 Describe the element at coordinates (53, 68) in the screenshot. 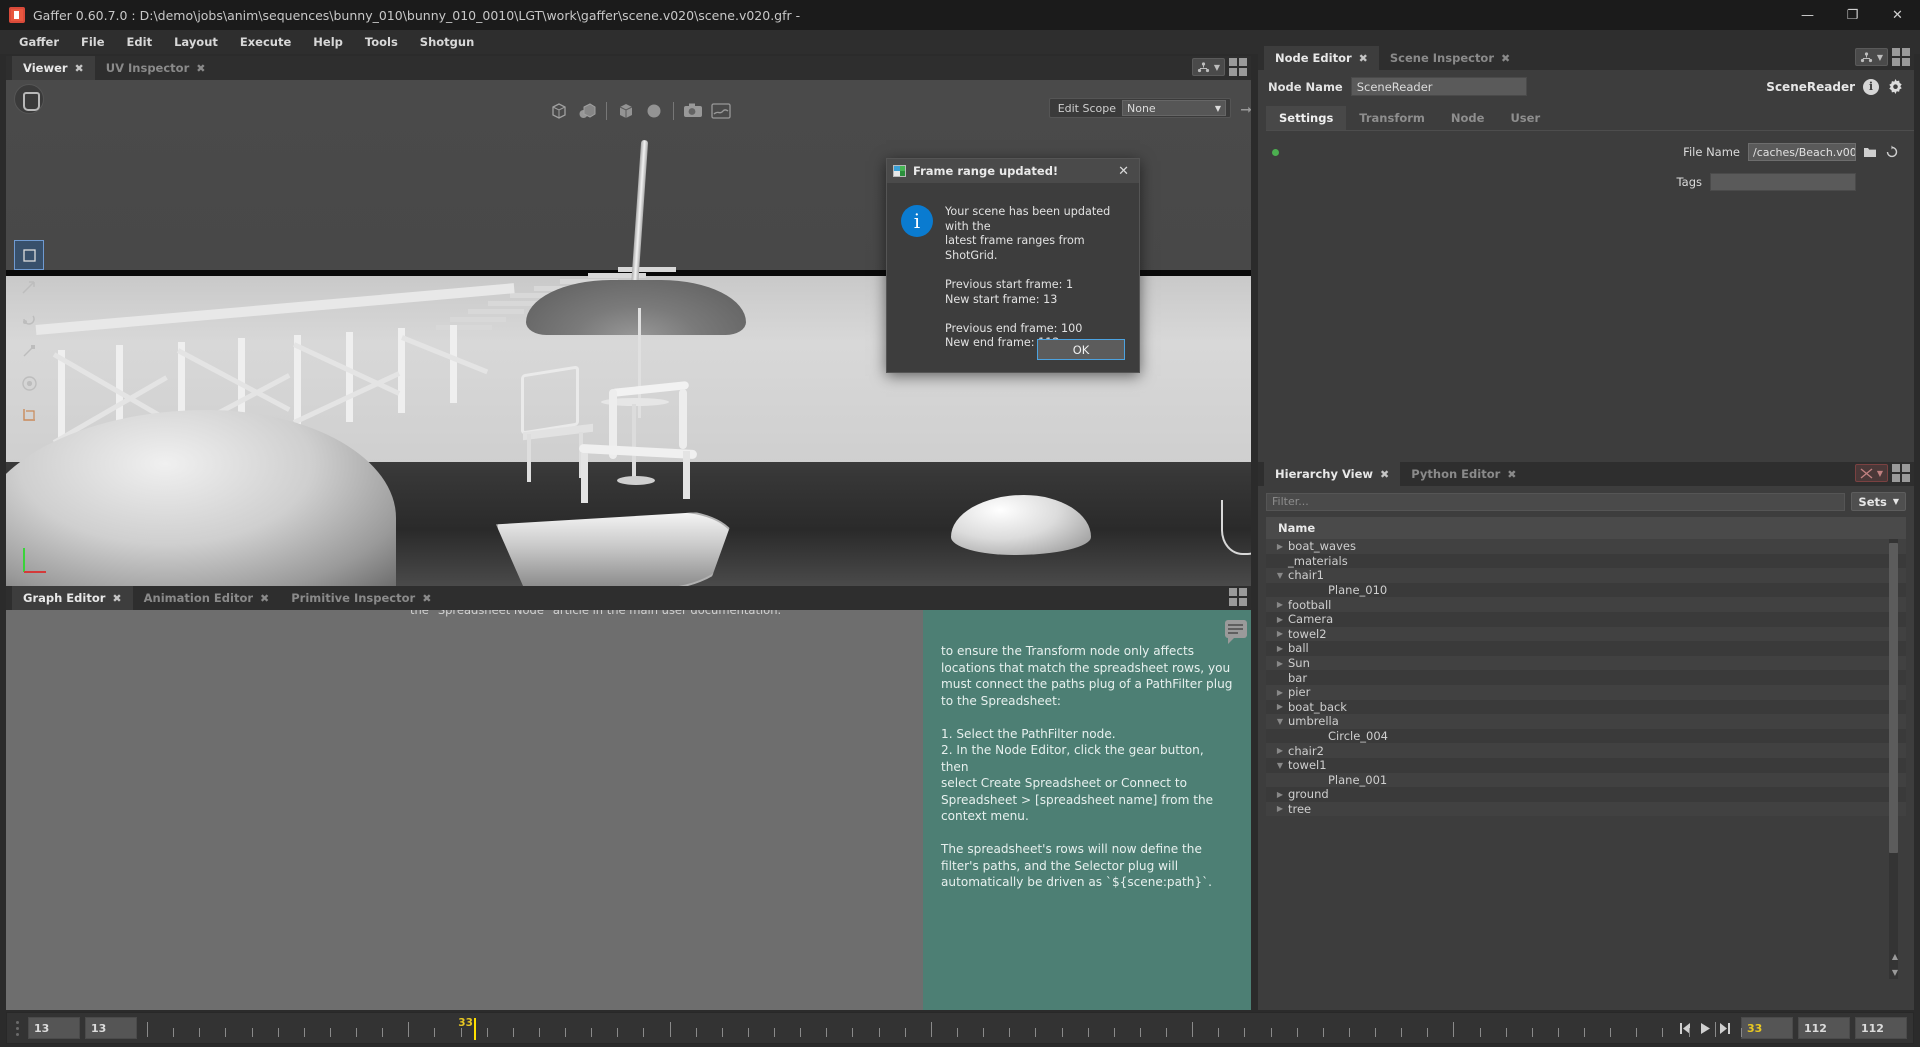

I see `tab-viewer: Viewer ✖` at that location.